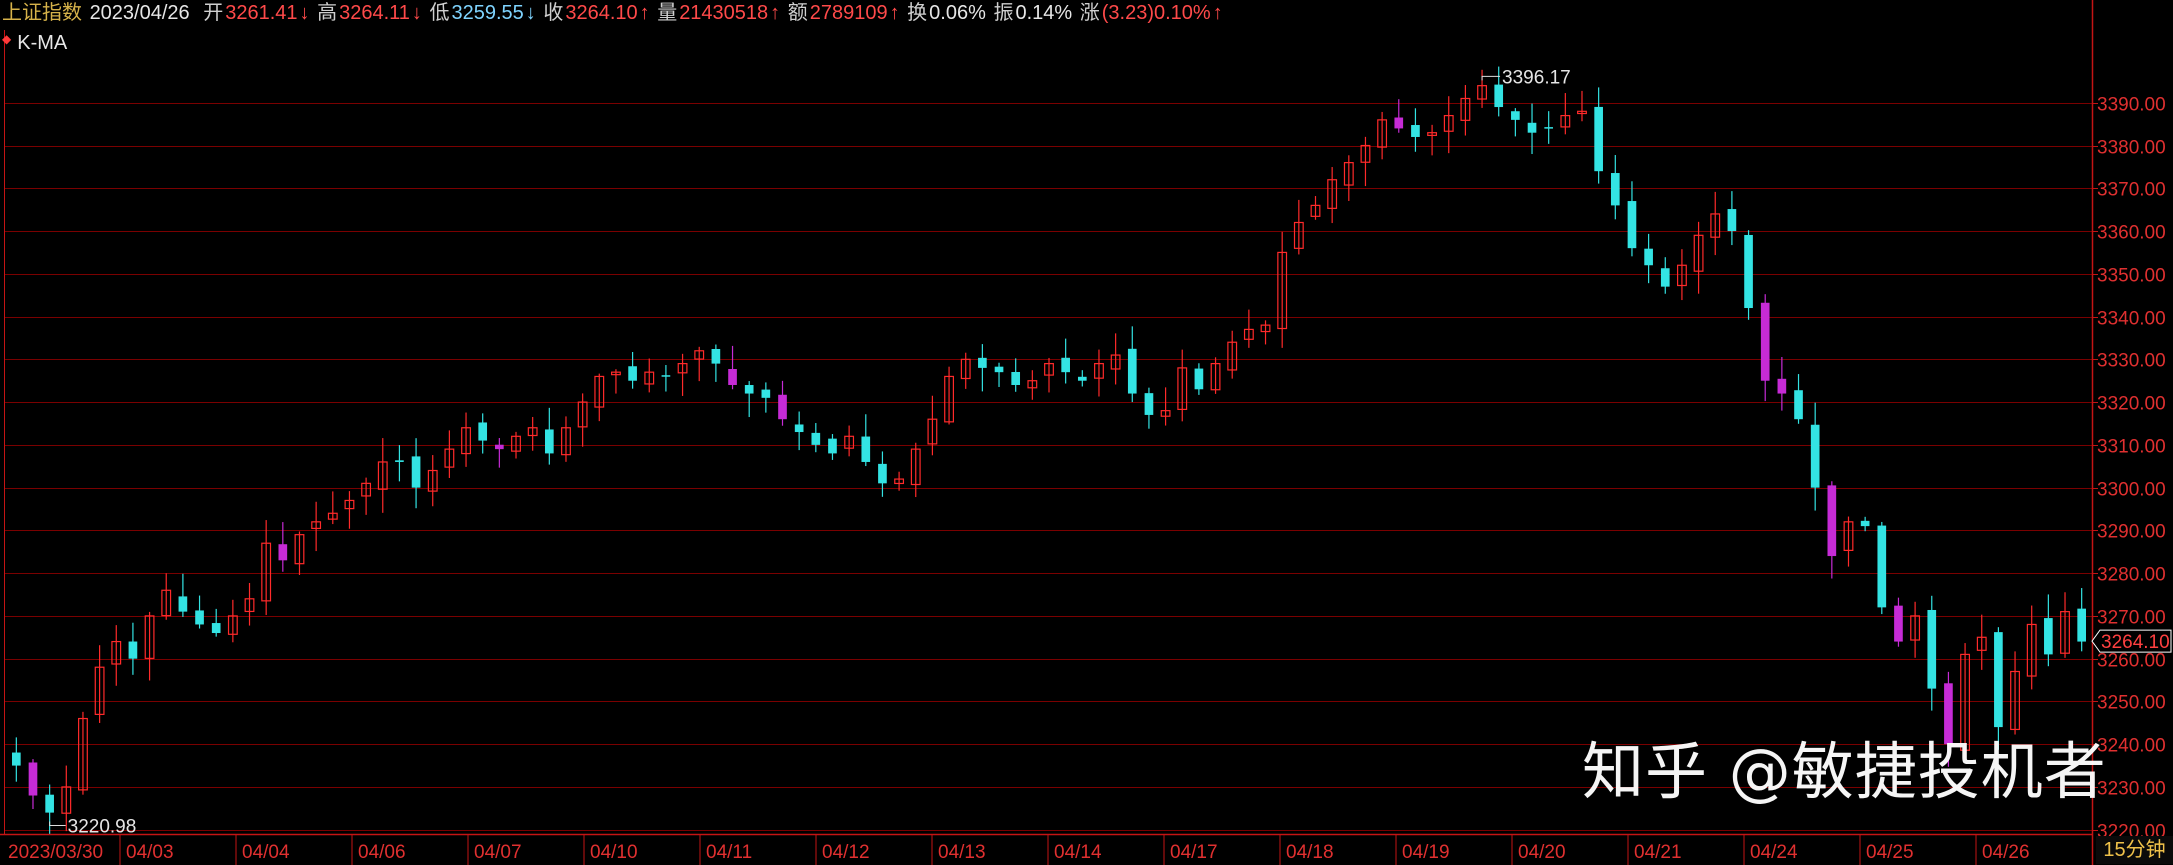 Image resolution: width=2173 pixels, height=865 pixels. Describe the element at coordinates (2131, 490) in the screenshot. I see `y-tick-label: 3300.00` at that location.